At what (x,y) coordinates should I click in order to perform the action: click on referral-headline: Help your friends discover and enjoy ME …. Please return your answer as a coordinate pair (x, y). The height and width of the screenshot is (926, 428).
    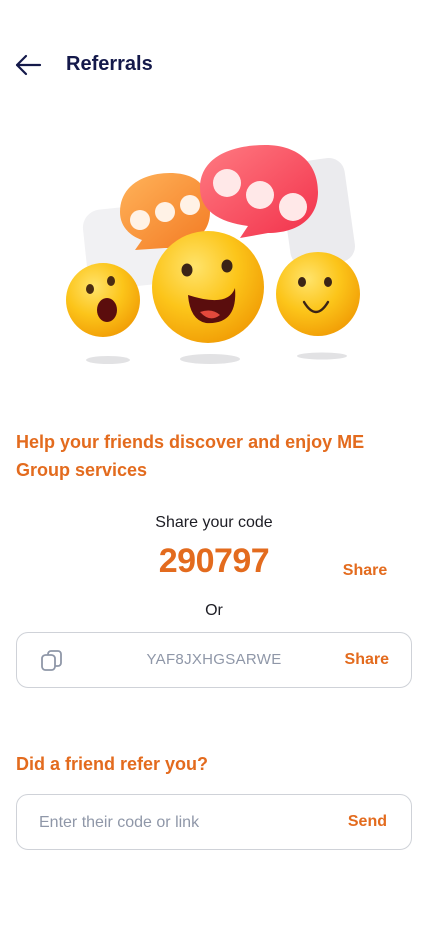
    Looking at the image, I should click on (190, 456).